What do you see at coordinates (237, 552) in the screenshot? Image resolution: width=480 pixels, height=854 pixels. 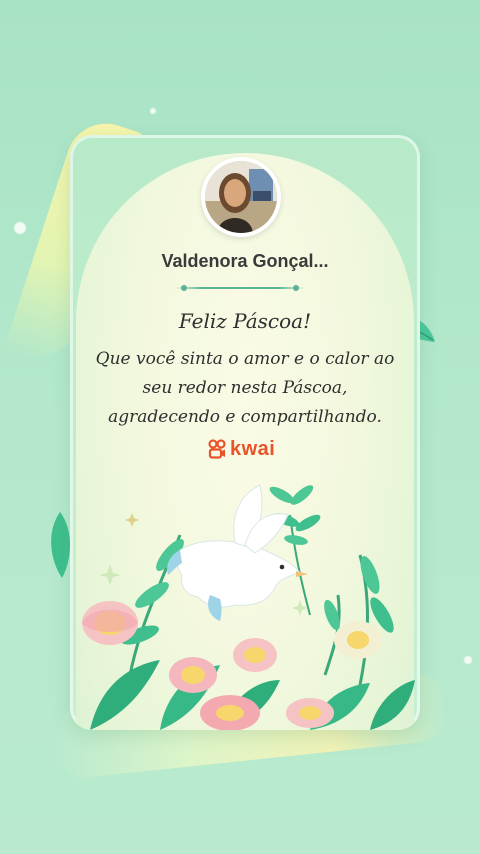 I see `dove-icon` at bounding box center [237, 552].